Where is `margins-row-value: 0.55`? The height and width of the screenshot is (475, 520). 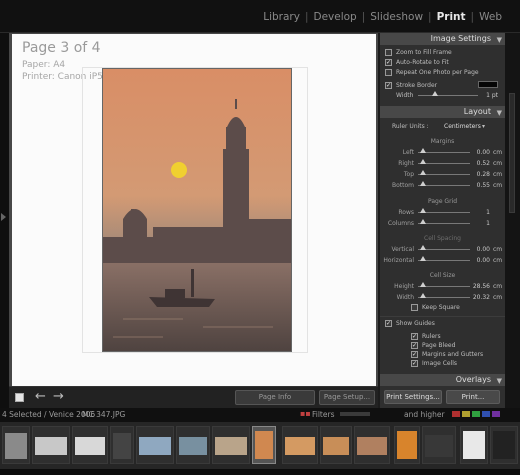 margins-row-value: 0.55 is located at coordinates (476, 185).